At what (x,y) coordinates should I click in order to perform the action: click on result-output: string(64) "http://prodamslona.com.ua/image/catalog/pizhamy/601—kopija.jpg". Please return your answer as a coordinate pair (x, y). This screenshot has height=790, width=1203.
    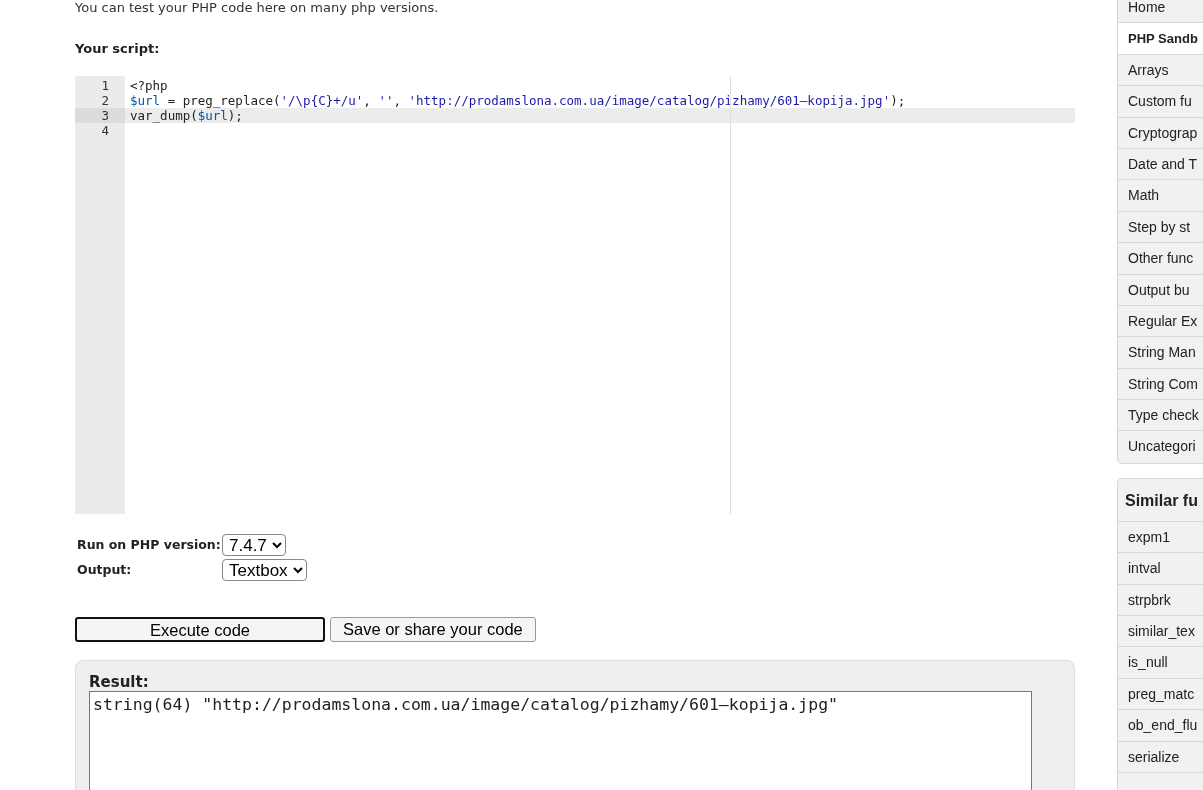
    Looking at the image, I should click on (560, 740).